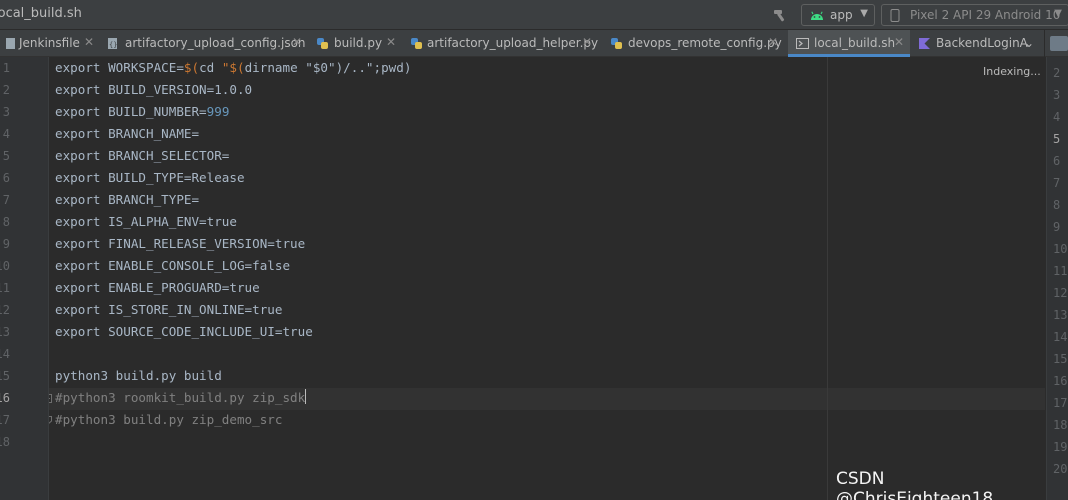 This screenshot has height=500, width=1068. Describe the element at coordinates (6, 68) in the screenshot. I see `line-number: 1` at that location.